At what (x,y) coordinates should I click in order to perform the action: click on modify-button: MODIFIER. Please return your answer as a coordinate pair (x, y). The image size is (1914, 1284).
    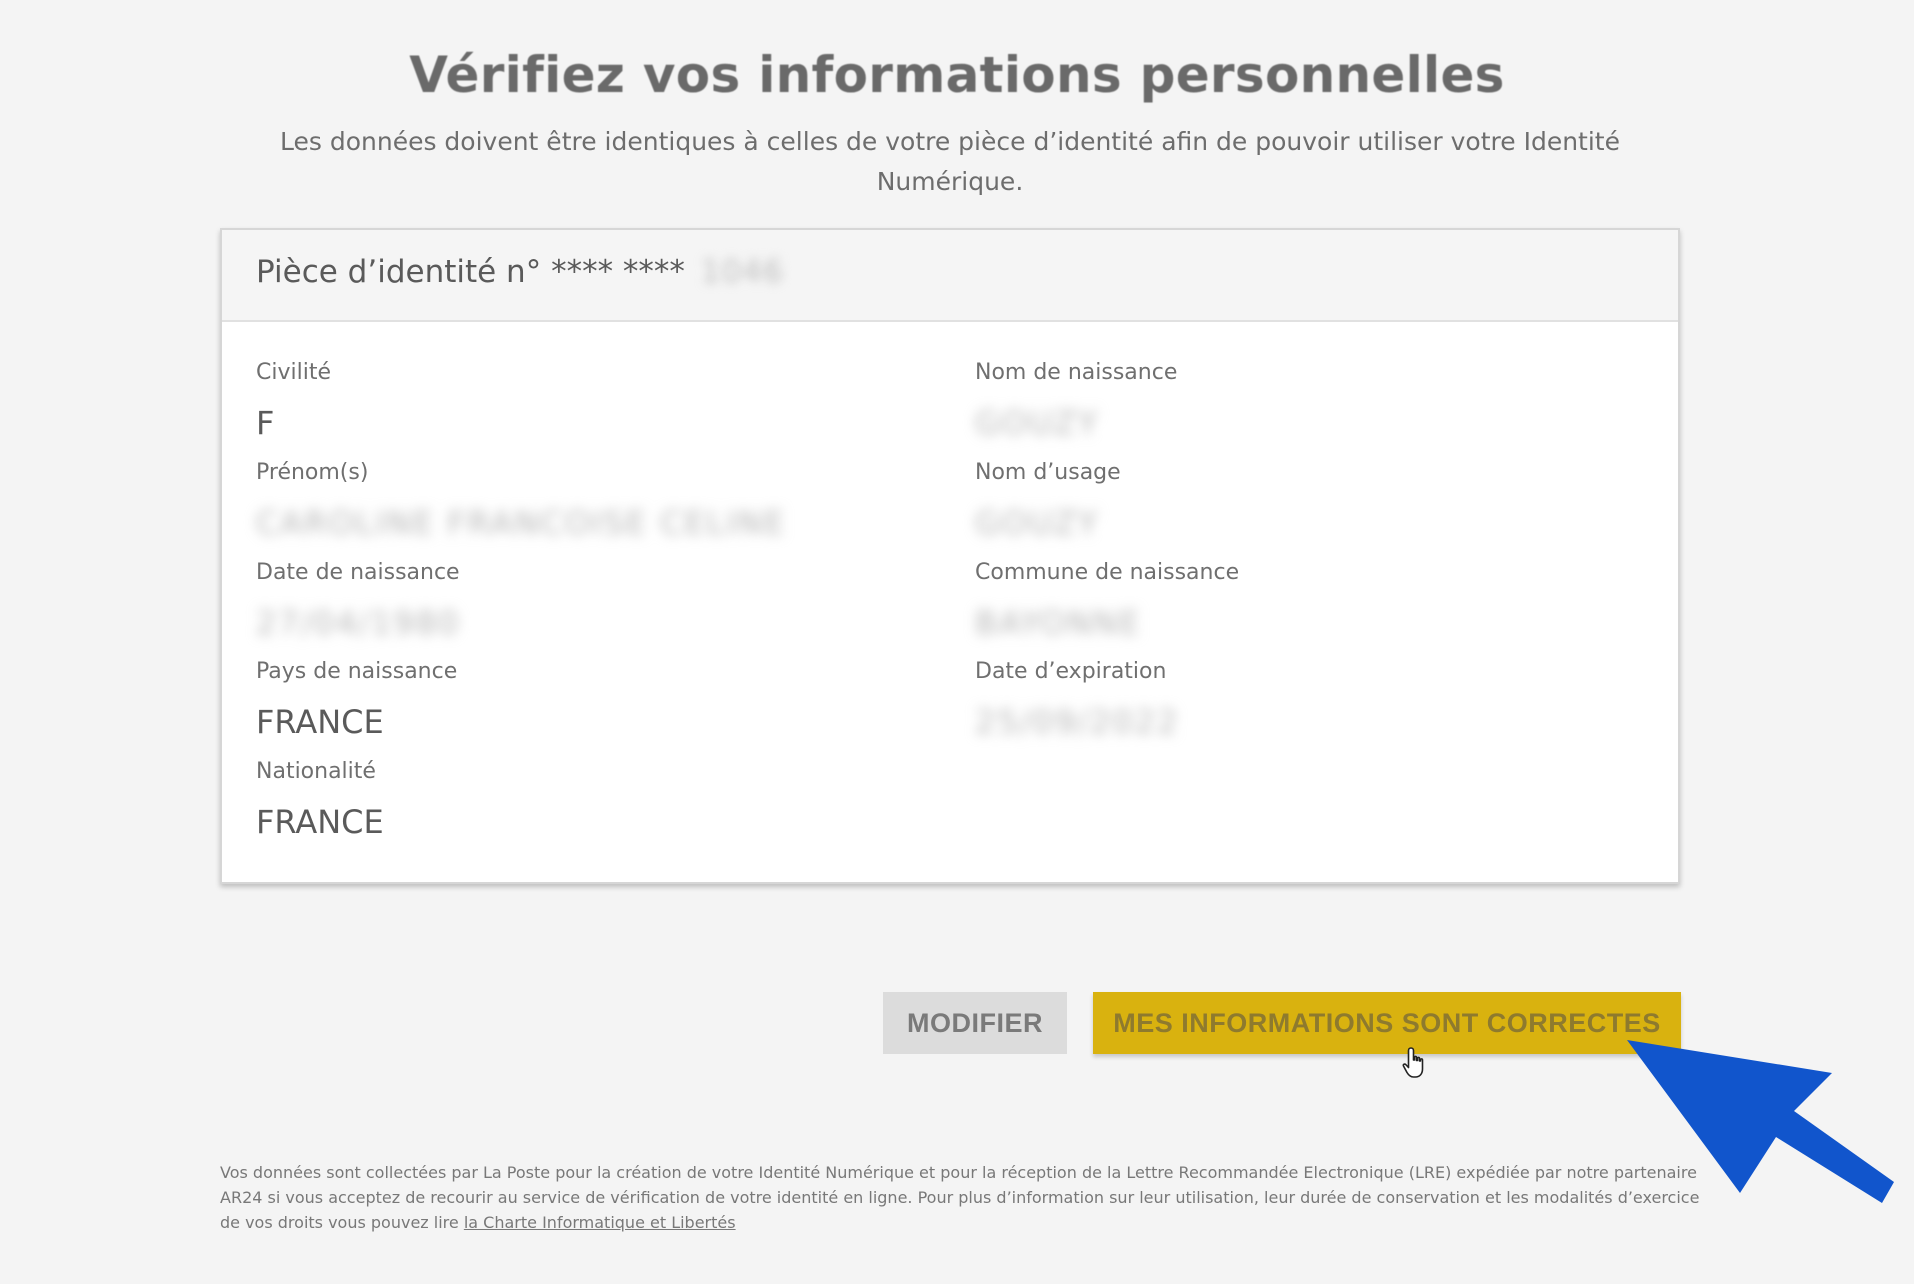
    Looking at the image, I should click on (975, 1023).